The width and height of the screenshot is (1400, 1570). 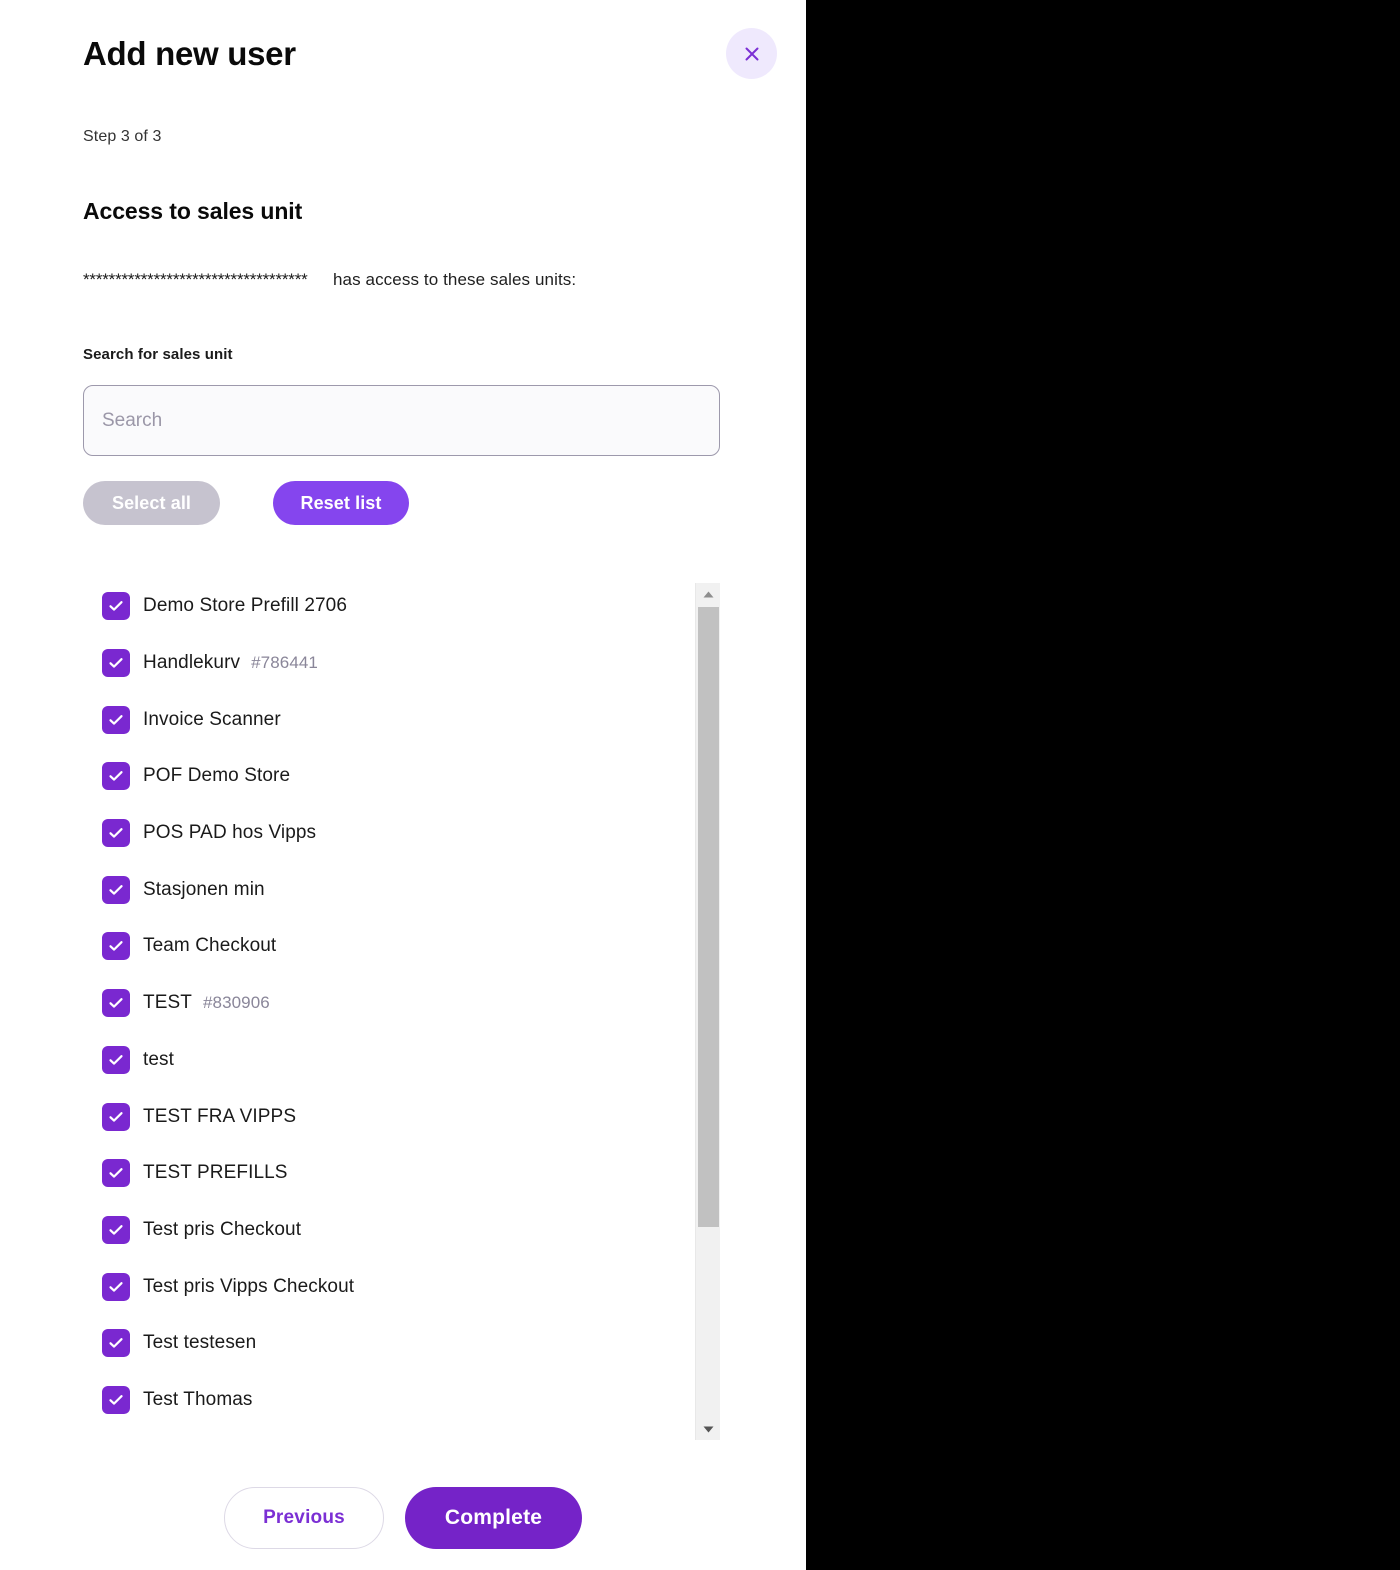 What do you see at coordinates (249, 1286) in the screenshot?
I see `list-item-label: Test pris Vipps Checkout` at bounding box center [249, 1286].